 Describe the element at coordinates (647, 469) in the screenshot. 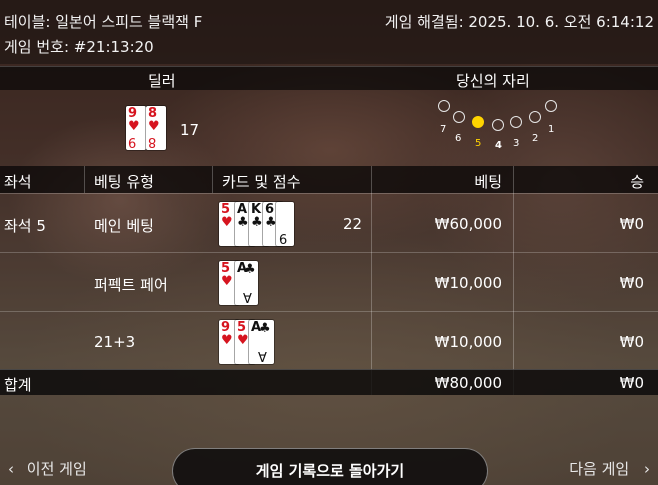

I see `chevron-right-icon: ›` at that location.